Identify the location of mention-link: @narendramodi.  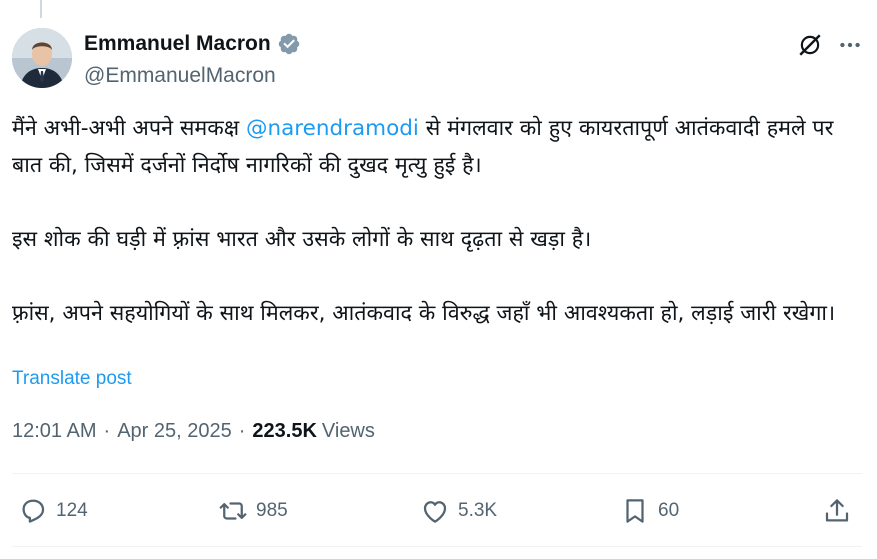
(332, 128).